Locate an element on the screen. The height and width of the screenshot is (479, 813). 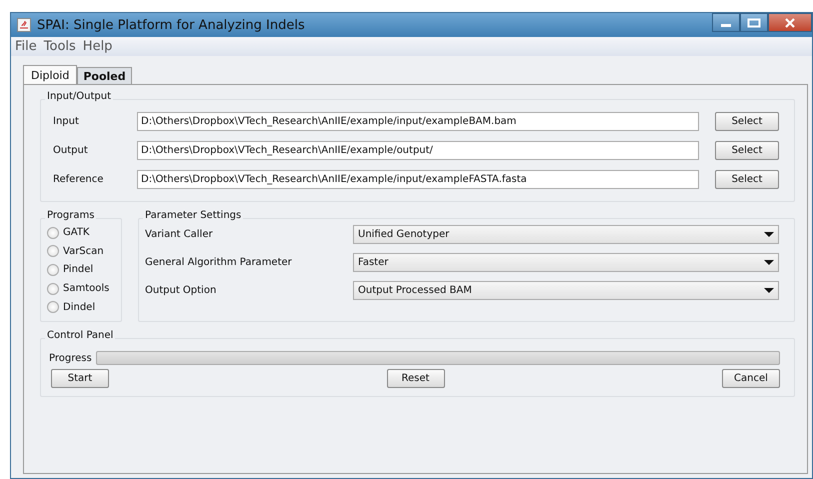
menu-item: Tools is located at coordinates (60, 46).